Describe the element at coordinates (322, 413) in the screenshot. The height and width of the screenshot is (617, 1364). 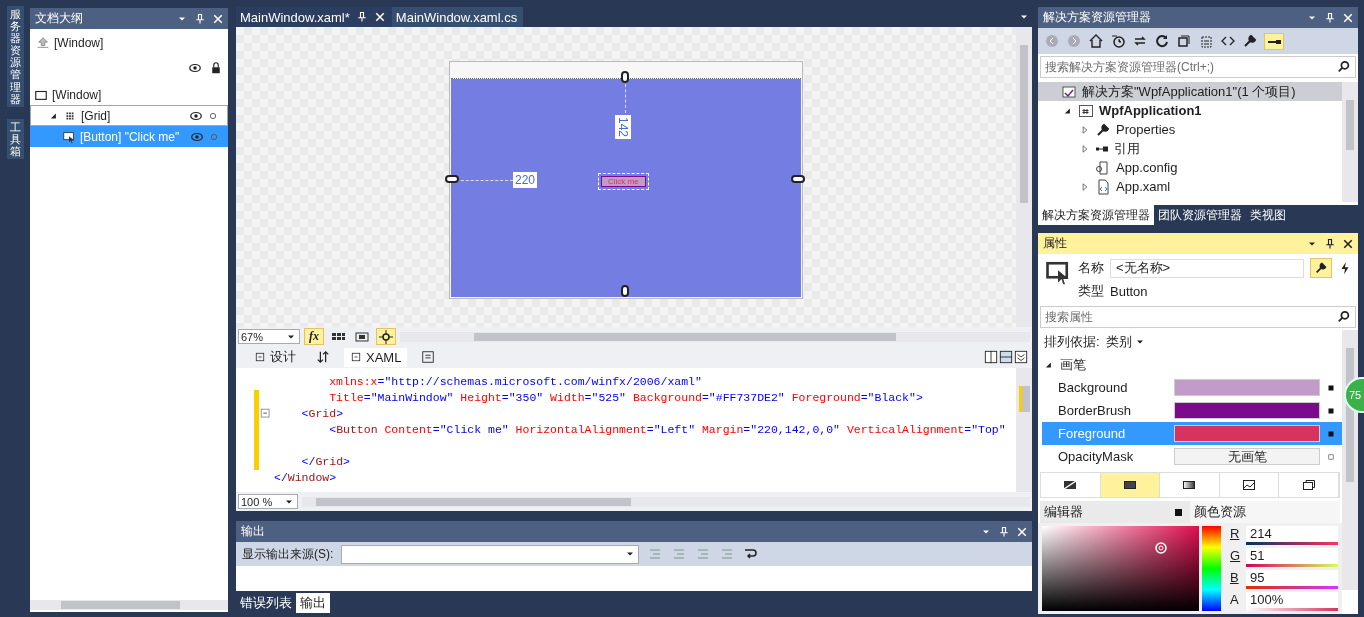
I see `code-line: <Grid>` at that location.